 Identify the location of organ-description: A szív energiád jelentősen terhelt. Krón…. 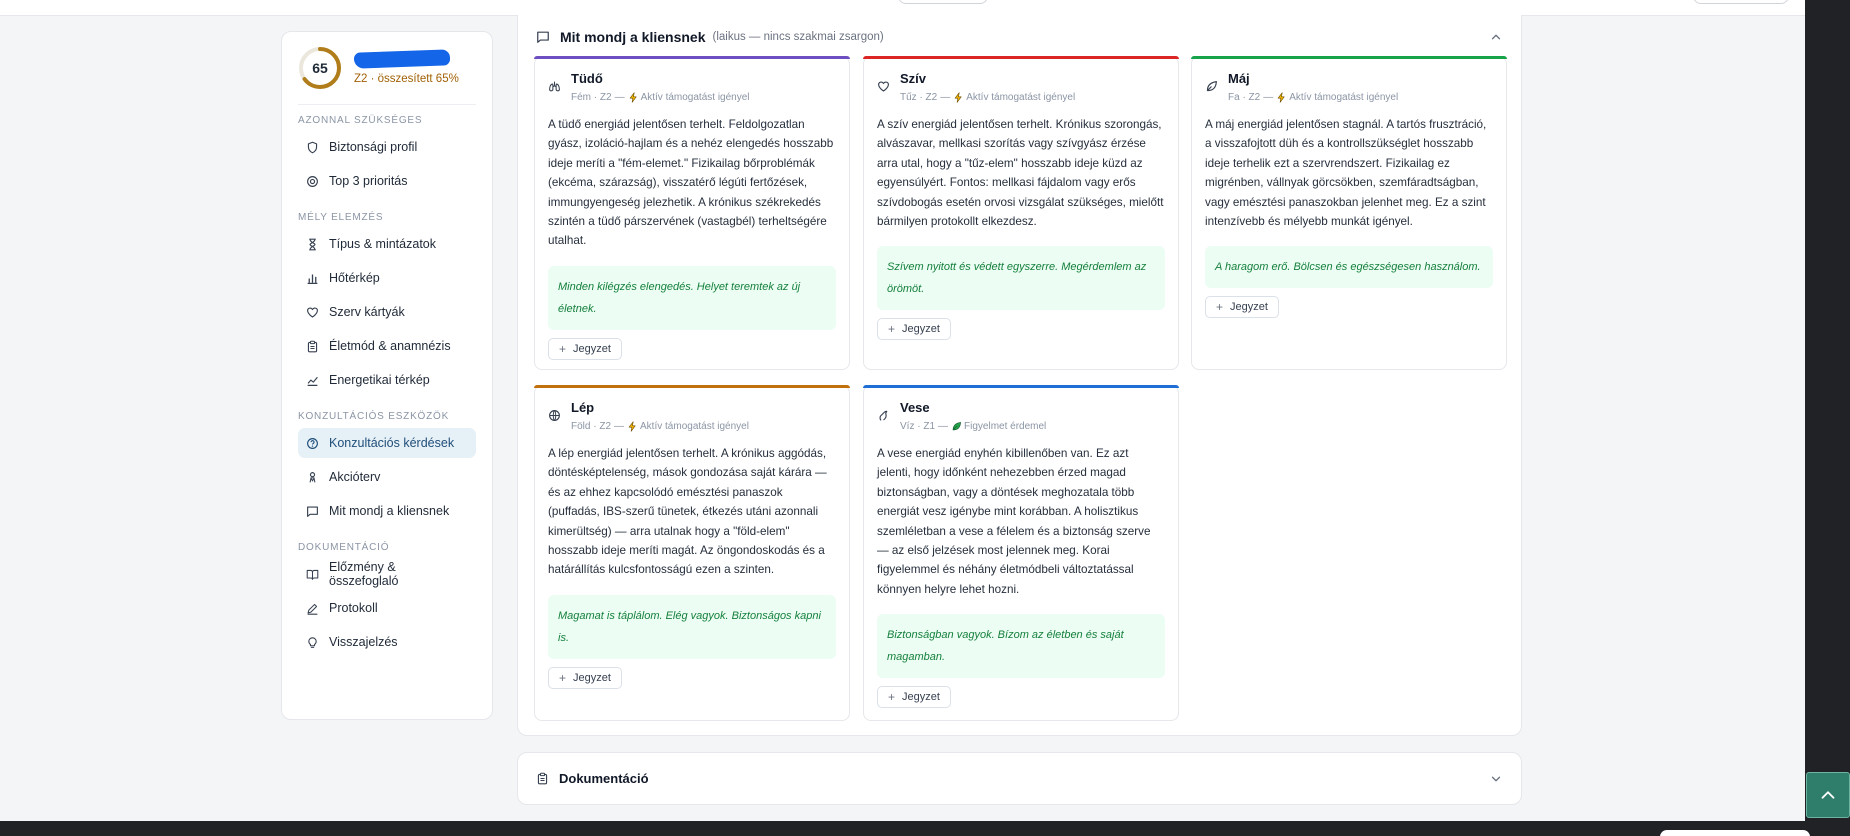
(1020, 173).